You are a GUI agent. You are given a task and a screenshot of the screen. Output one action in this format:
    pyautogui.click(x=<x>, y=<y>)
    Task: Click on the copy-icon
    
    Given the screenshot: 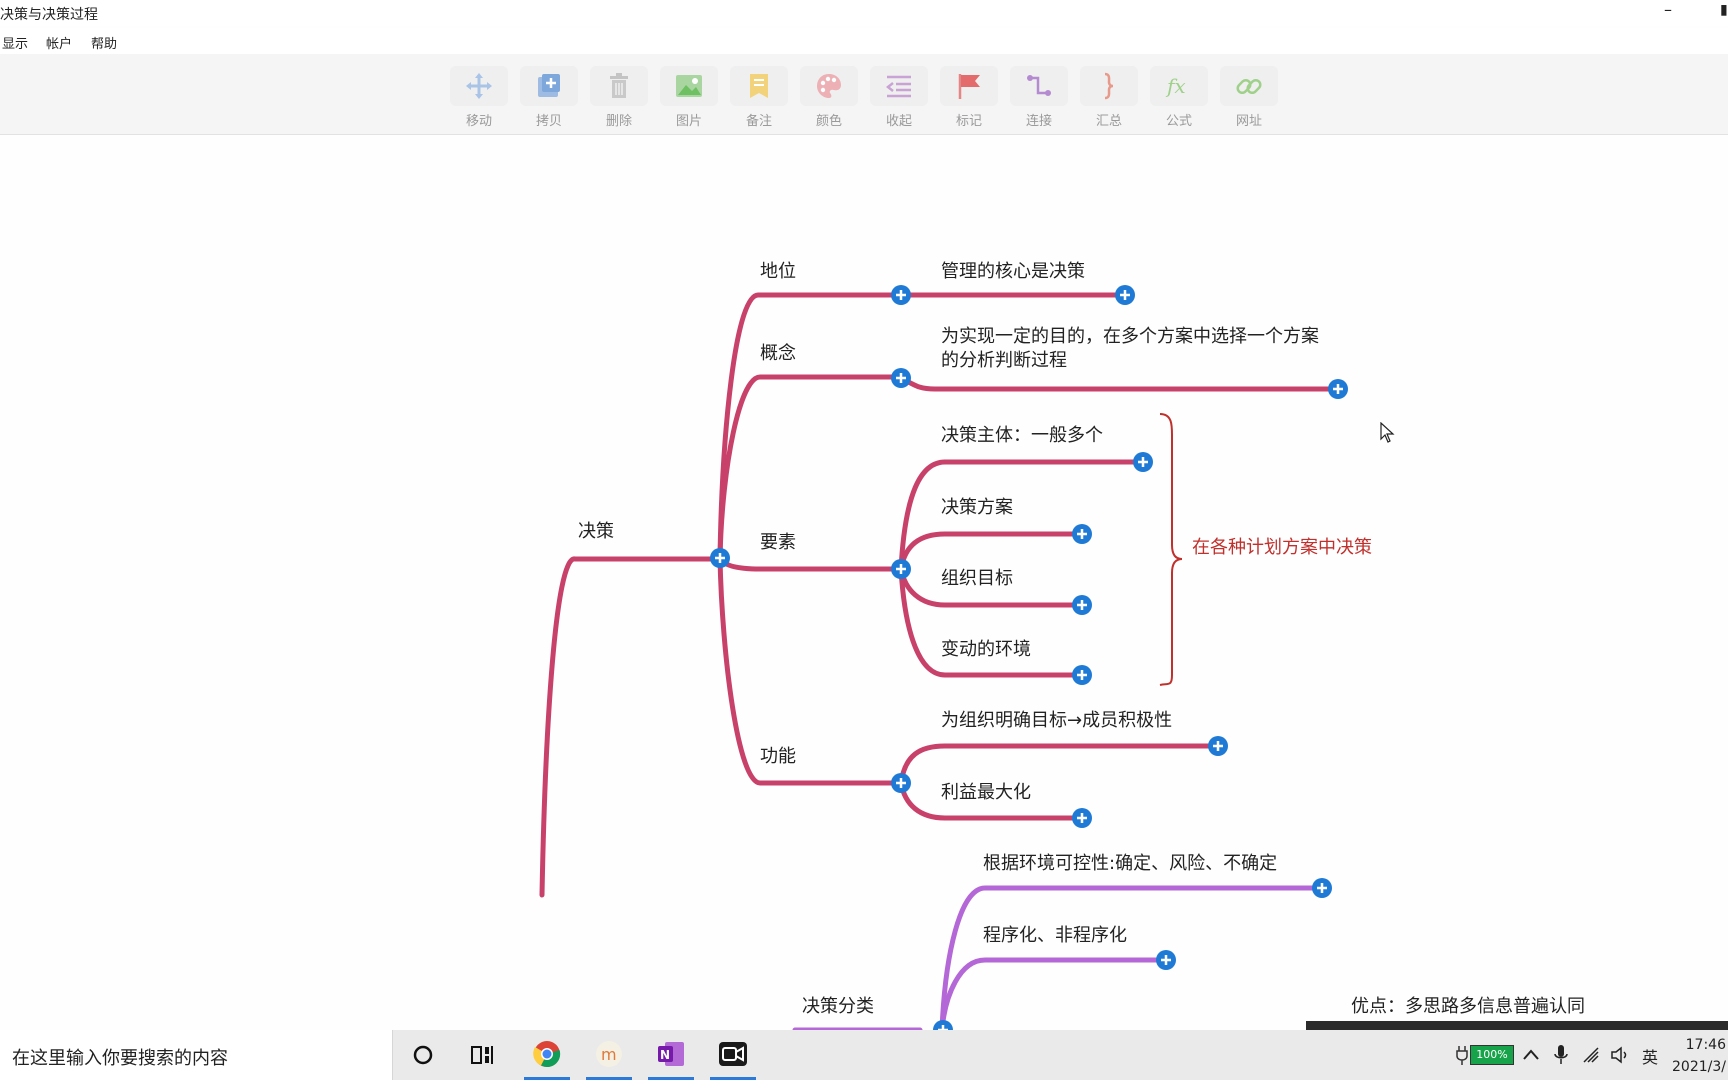 What is the action you would take?
    pyautogui.click(x=549, y=85)
    